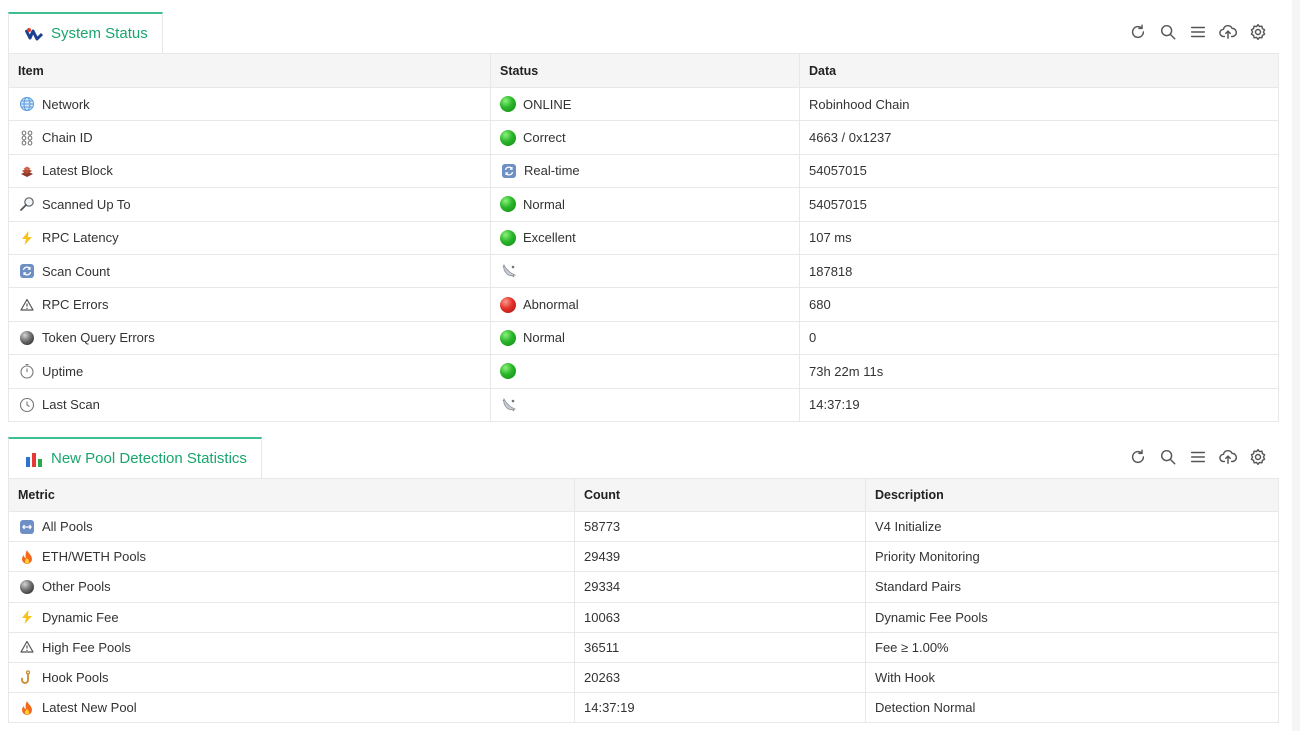 The height and width of the screenshot is (731, 1300). I want to click on row-value: Robinhood Chain, so click(1039, 104).